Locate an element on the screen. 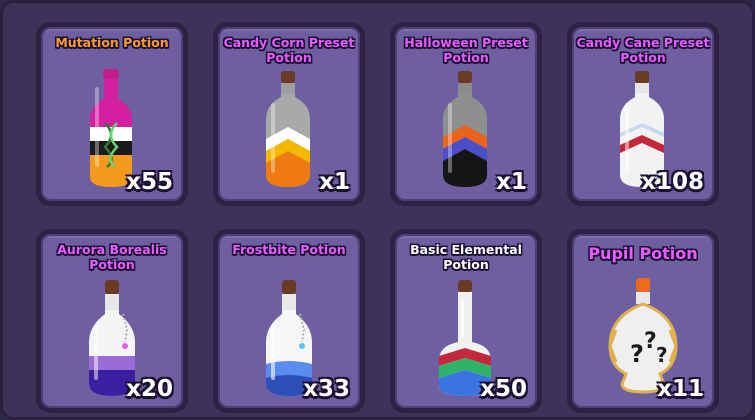 This screenshot has width=755, height=420. item-quantity: x11 is located at coordinates (680, 389).